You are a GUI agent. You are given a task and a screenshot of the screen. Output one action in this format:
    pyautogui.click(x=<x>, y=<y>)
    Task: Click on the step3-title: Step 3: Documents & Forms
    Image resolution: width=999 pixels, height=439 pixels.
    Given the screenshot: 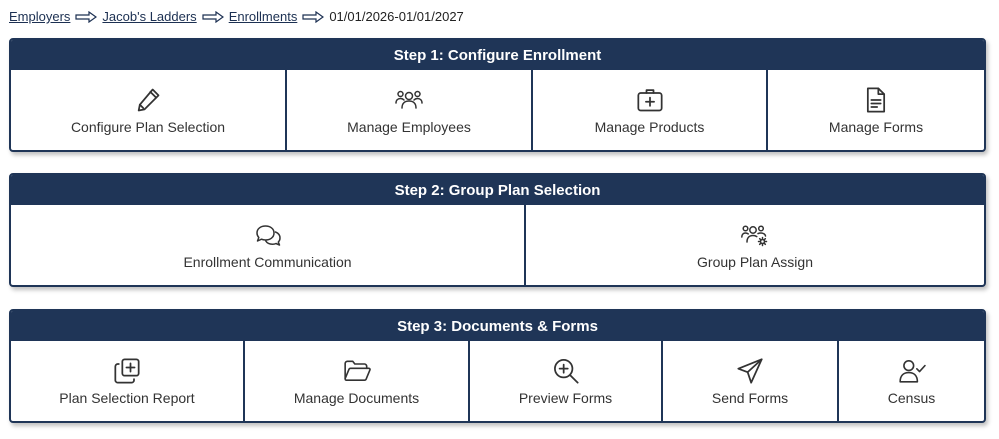 What is the action you would take?
    pyautogui.click(x=497, y=326)
    